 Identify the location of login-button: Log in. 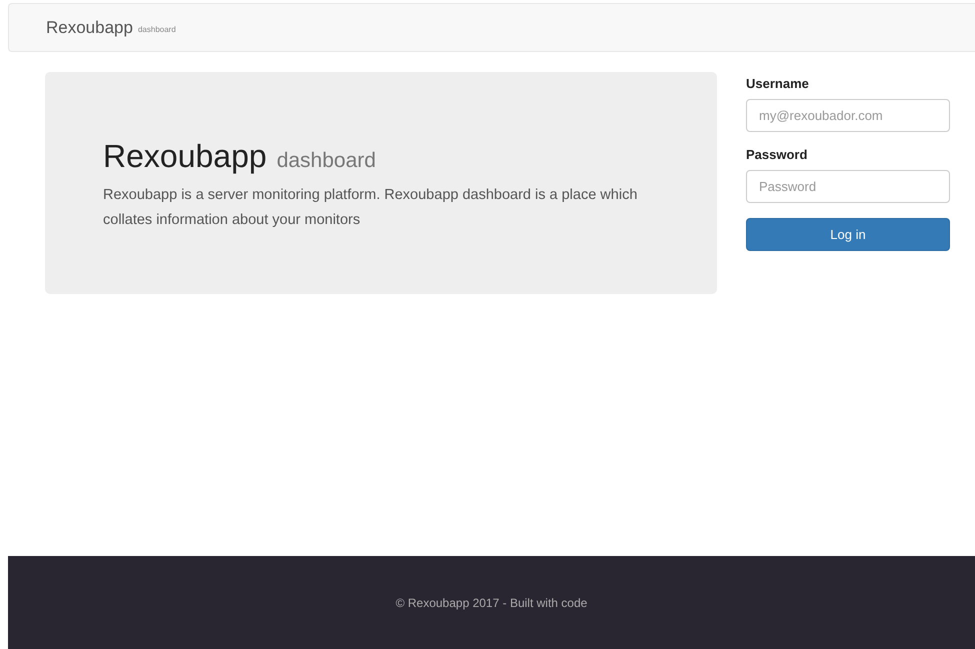
(848, 234).